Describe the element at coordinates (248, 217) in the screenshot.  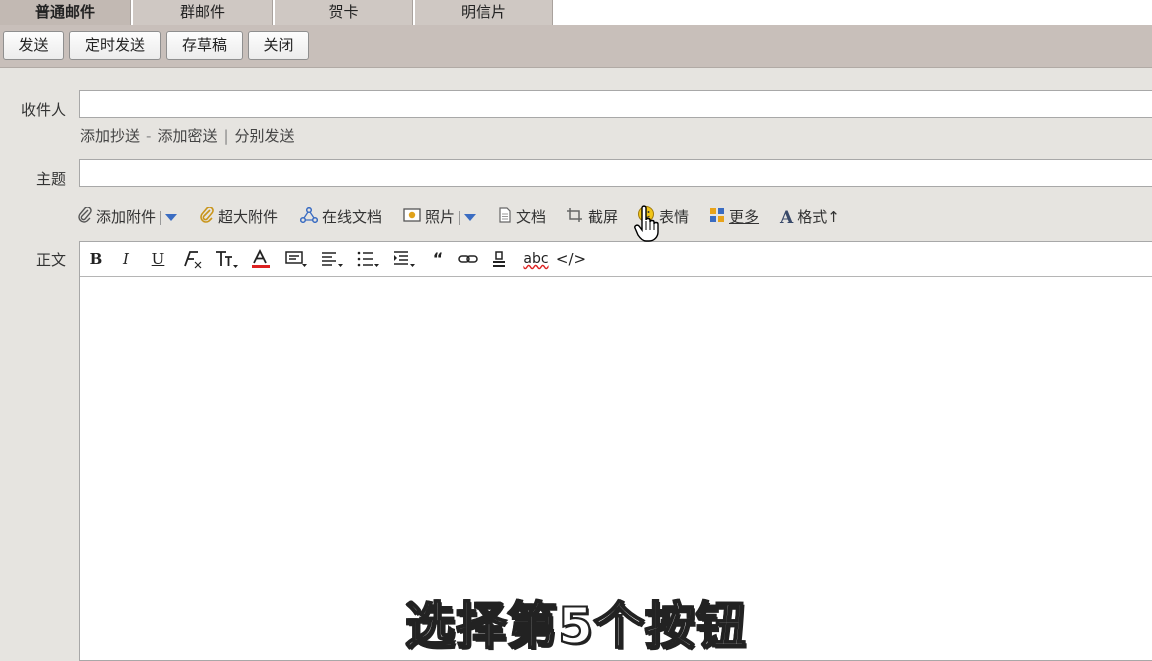
I see `large-attachment-label: 超大附件` at that location.